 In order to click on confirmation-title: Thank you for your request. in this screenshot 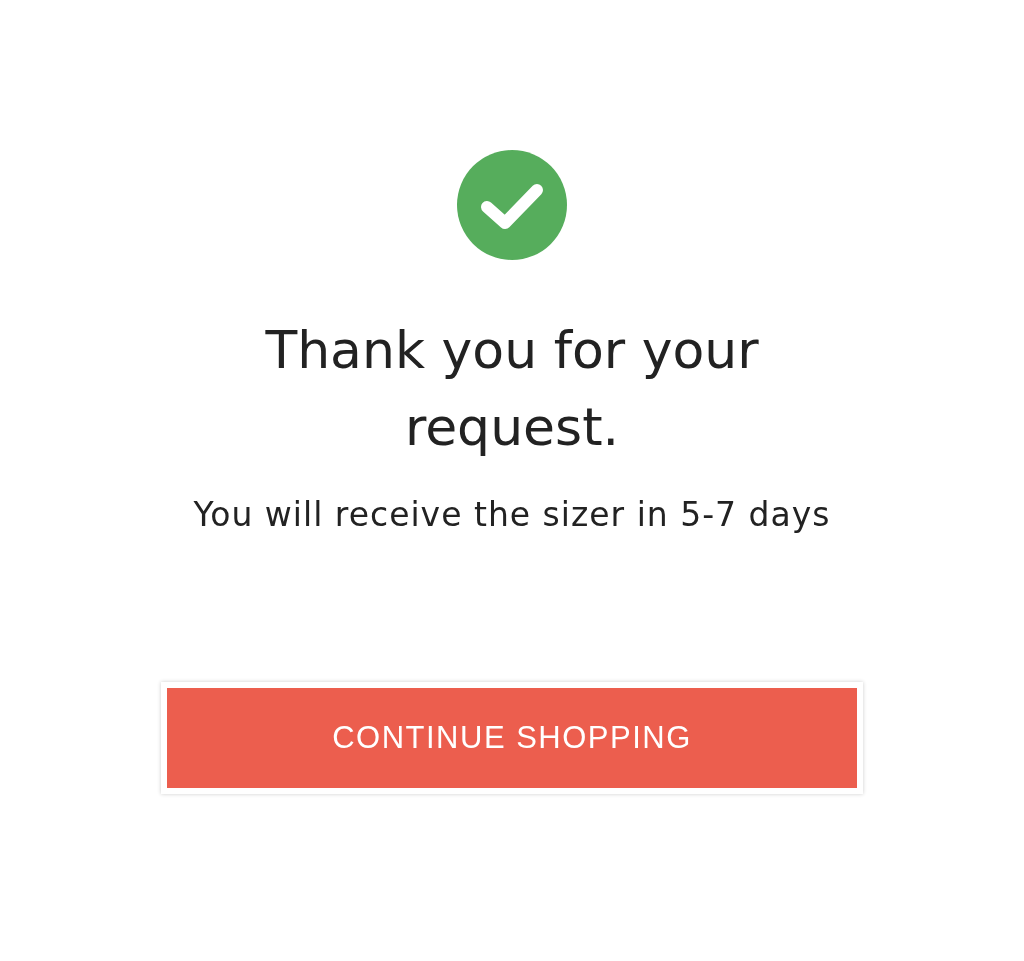, I will do `click(512, 389)`.